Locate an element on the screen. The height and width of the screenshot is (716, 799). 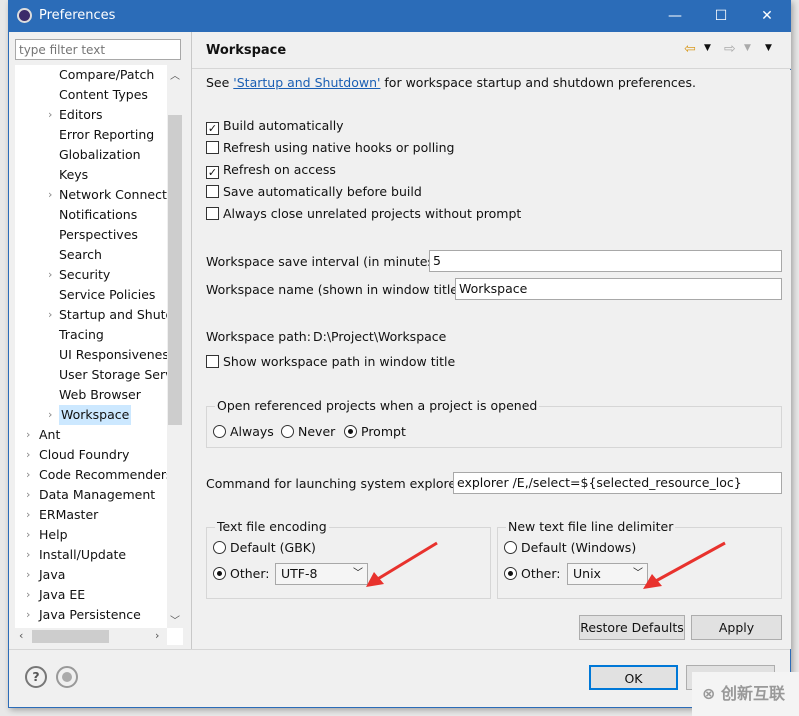
tree-item-label: Java EE is located at coordinates (62, 594).